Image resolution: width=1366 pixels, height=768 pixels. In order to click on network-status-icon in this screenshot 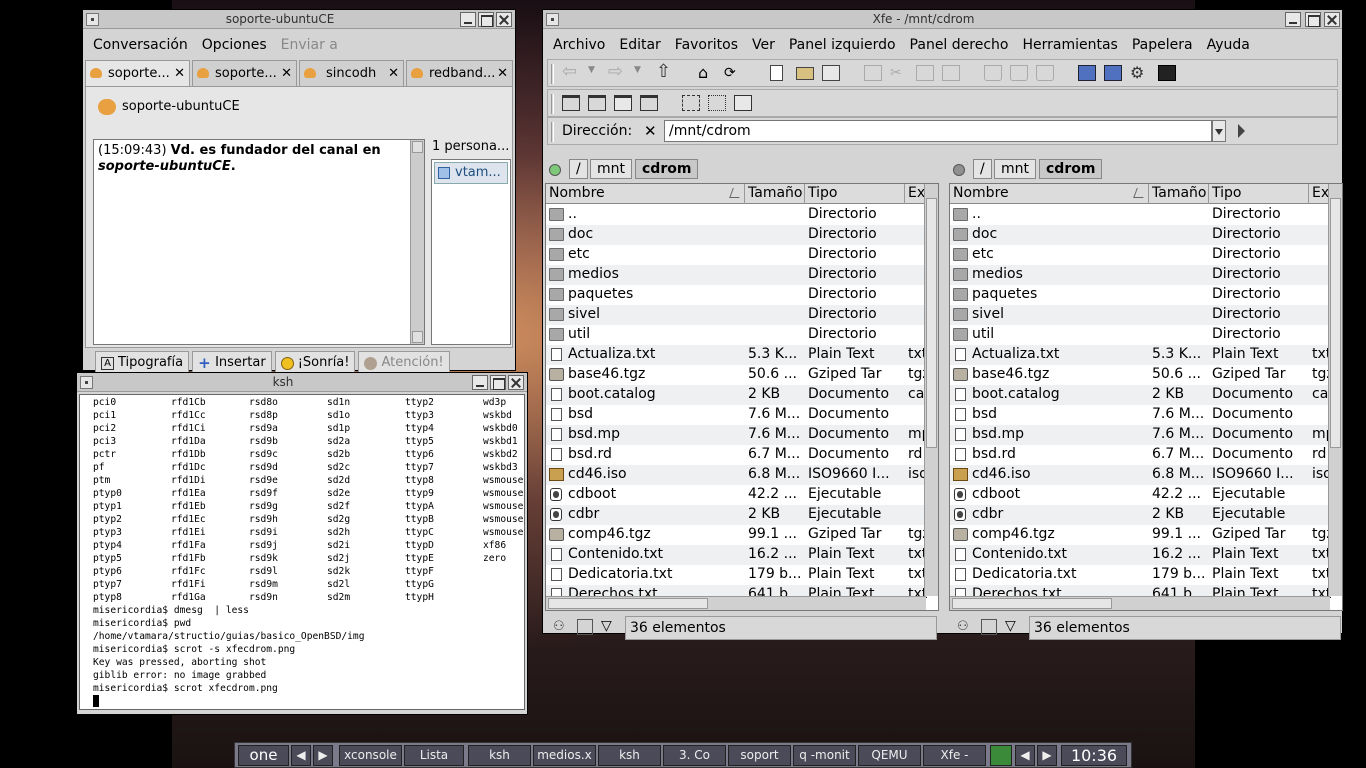, I will do `click(1001, 755)`.